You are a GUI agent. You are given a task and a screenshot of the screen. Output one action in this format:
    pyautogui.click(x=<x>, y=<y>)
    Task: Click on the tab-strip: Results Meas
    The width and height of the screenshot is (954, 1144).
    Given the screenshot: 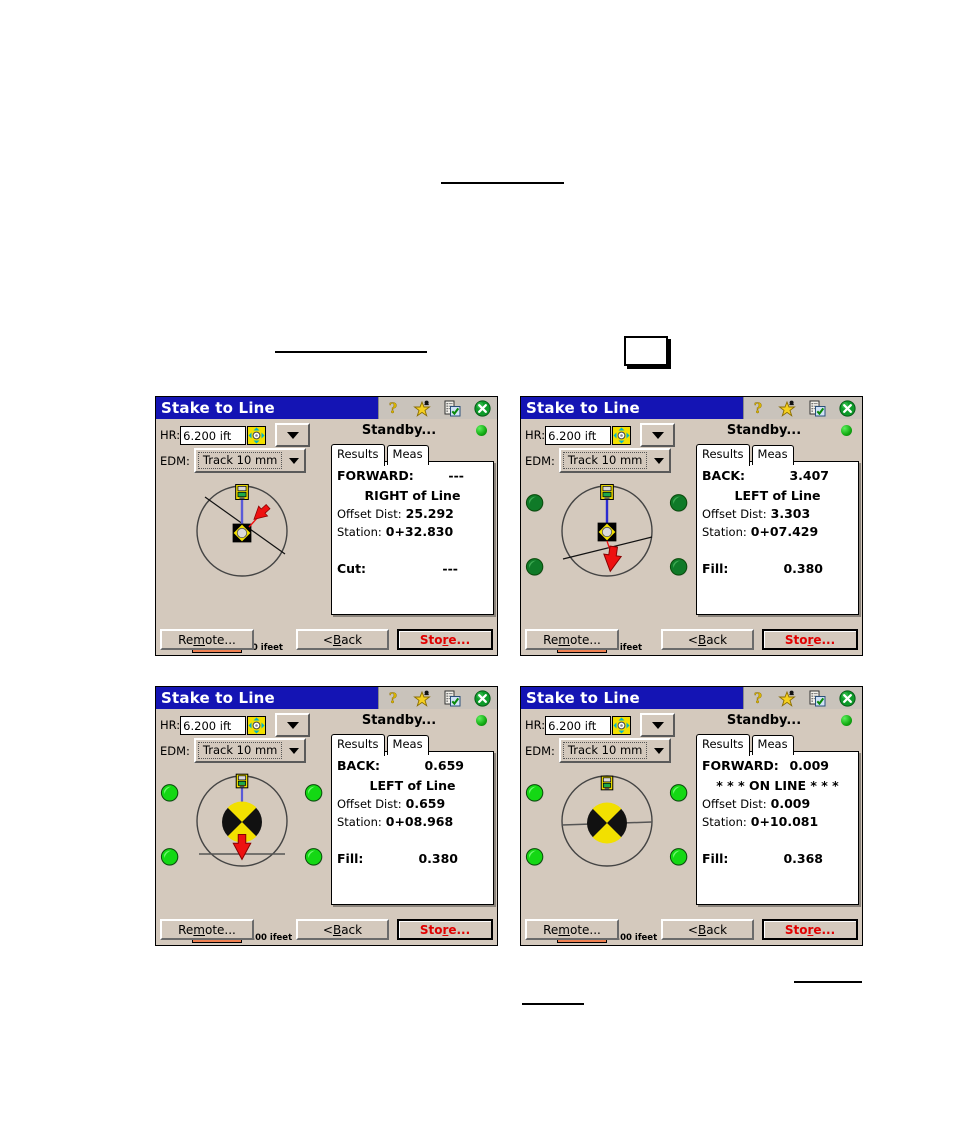 What is the action you would take?
    pyautogui.click(x=380, y=455)
    